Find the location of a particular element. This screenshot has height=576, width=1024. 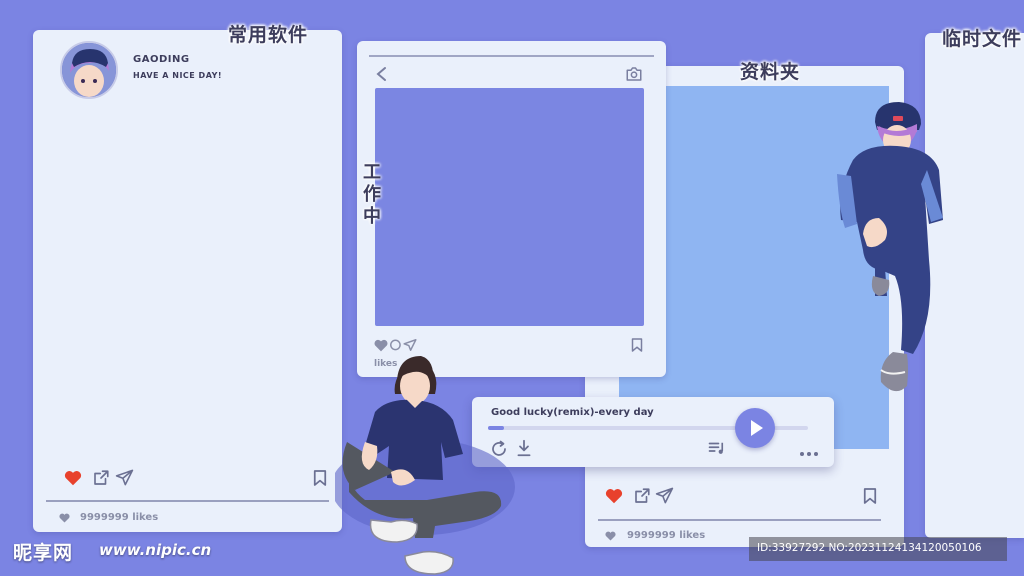

panel-title-common-software: 常用软件 is located at coordinates (268, 35).